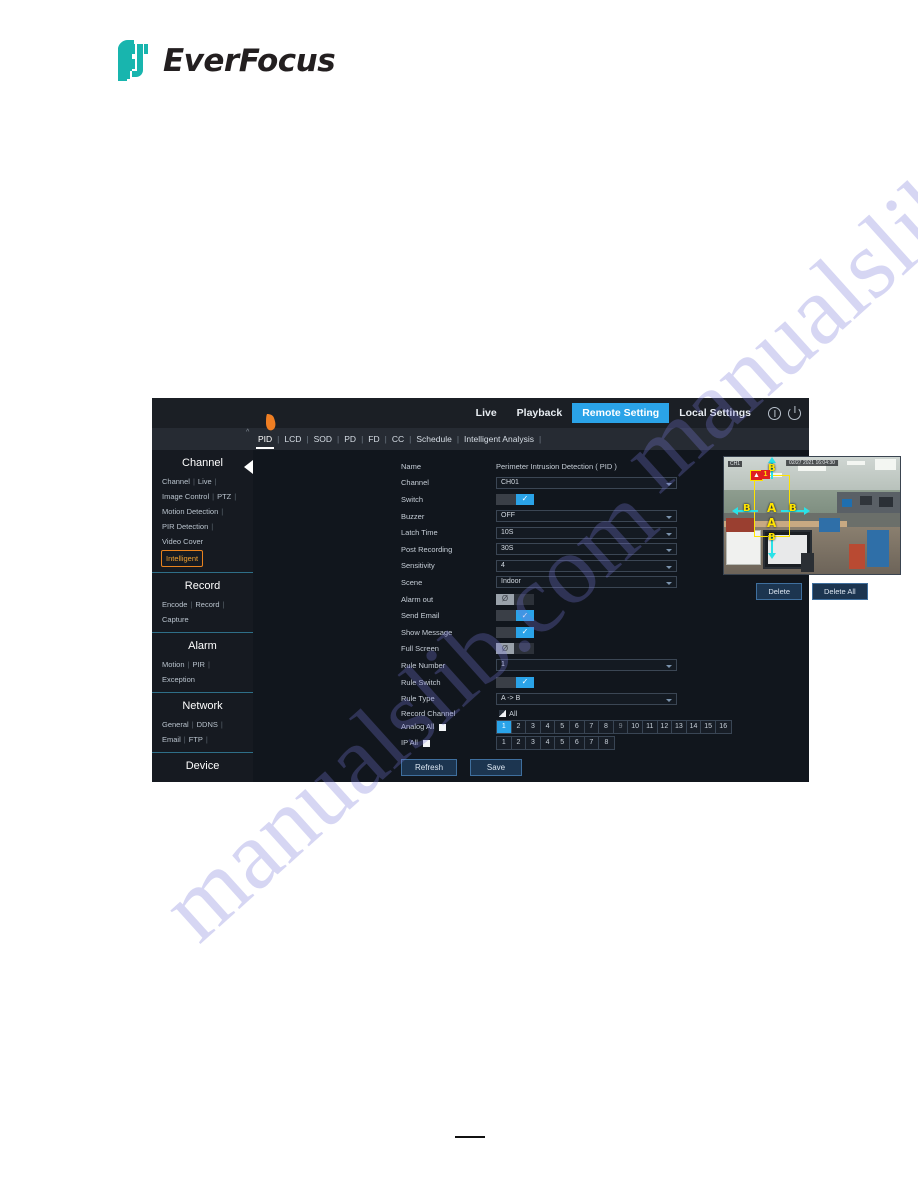 The height and width of the screenshot is (1188, 918). Describe the element at coordinates (747, 508) in the screenshot. I see `pid-label-b-left: B` at that location.